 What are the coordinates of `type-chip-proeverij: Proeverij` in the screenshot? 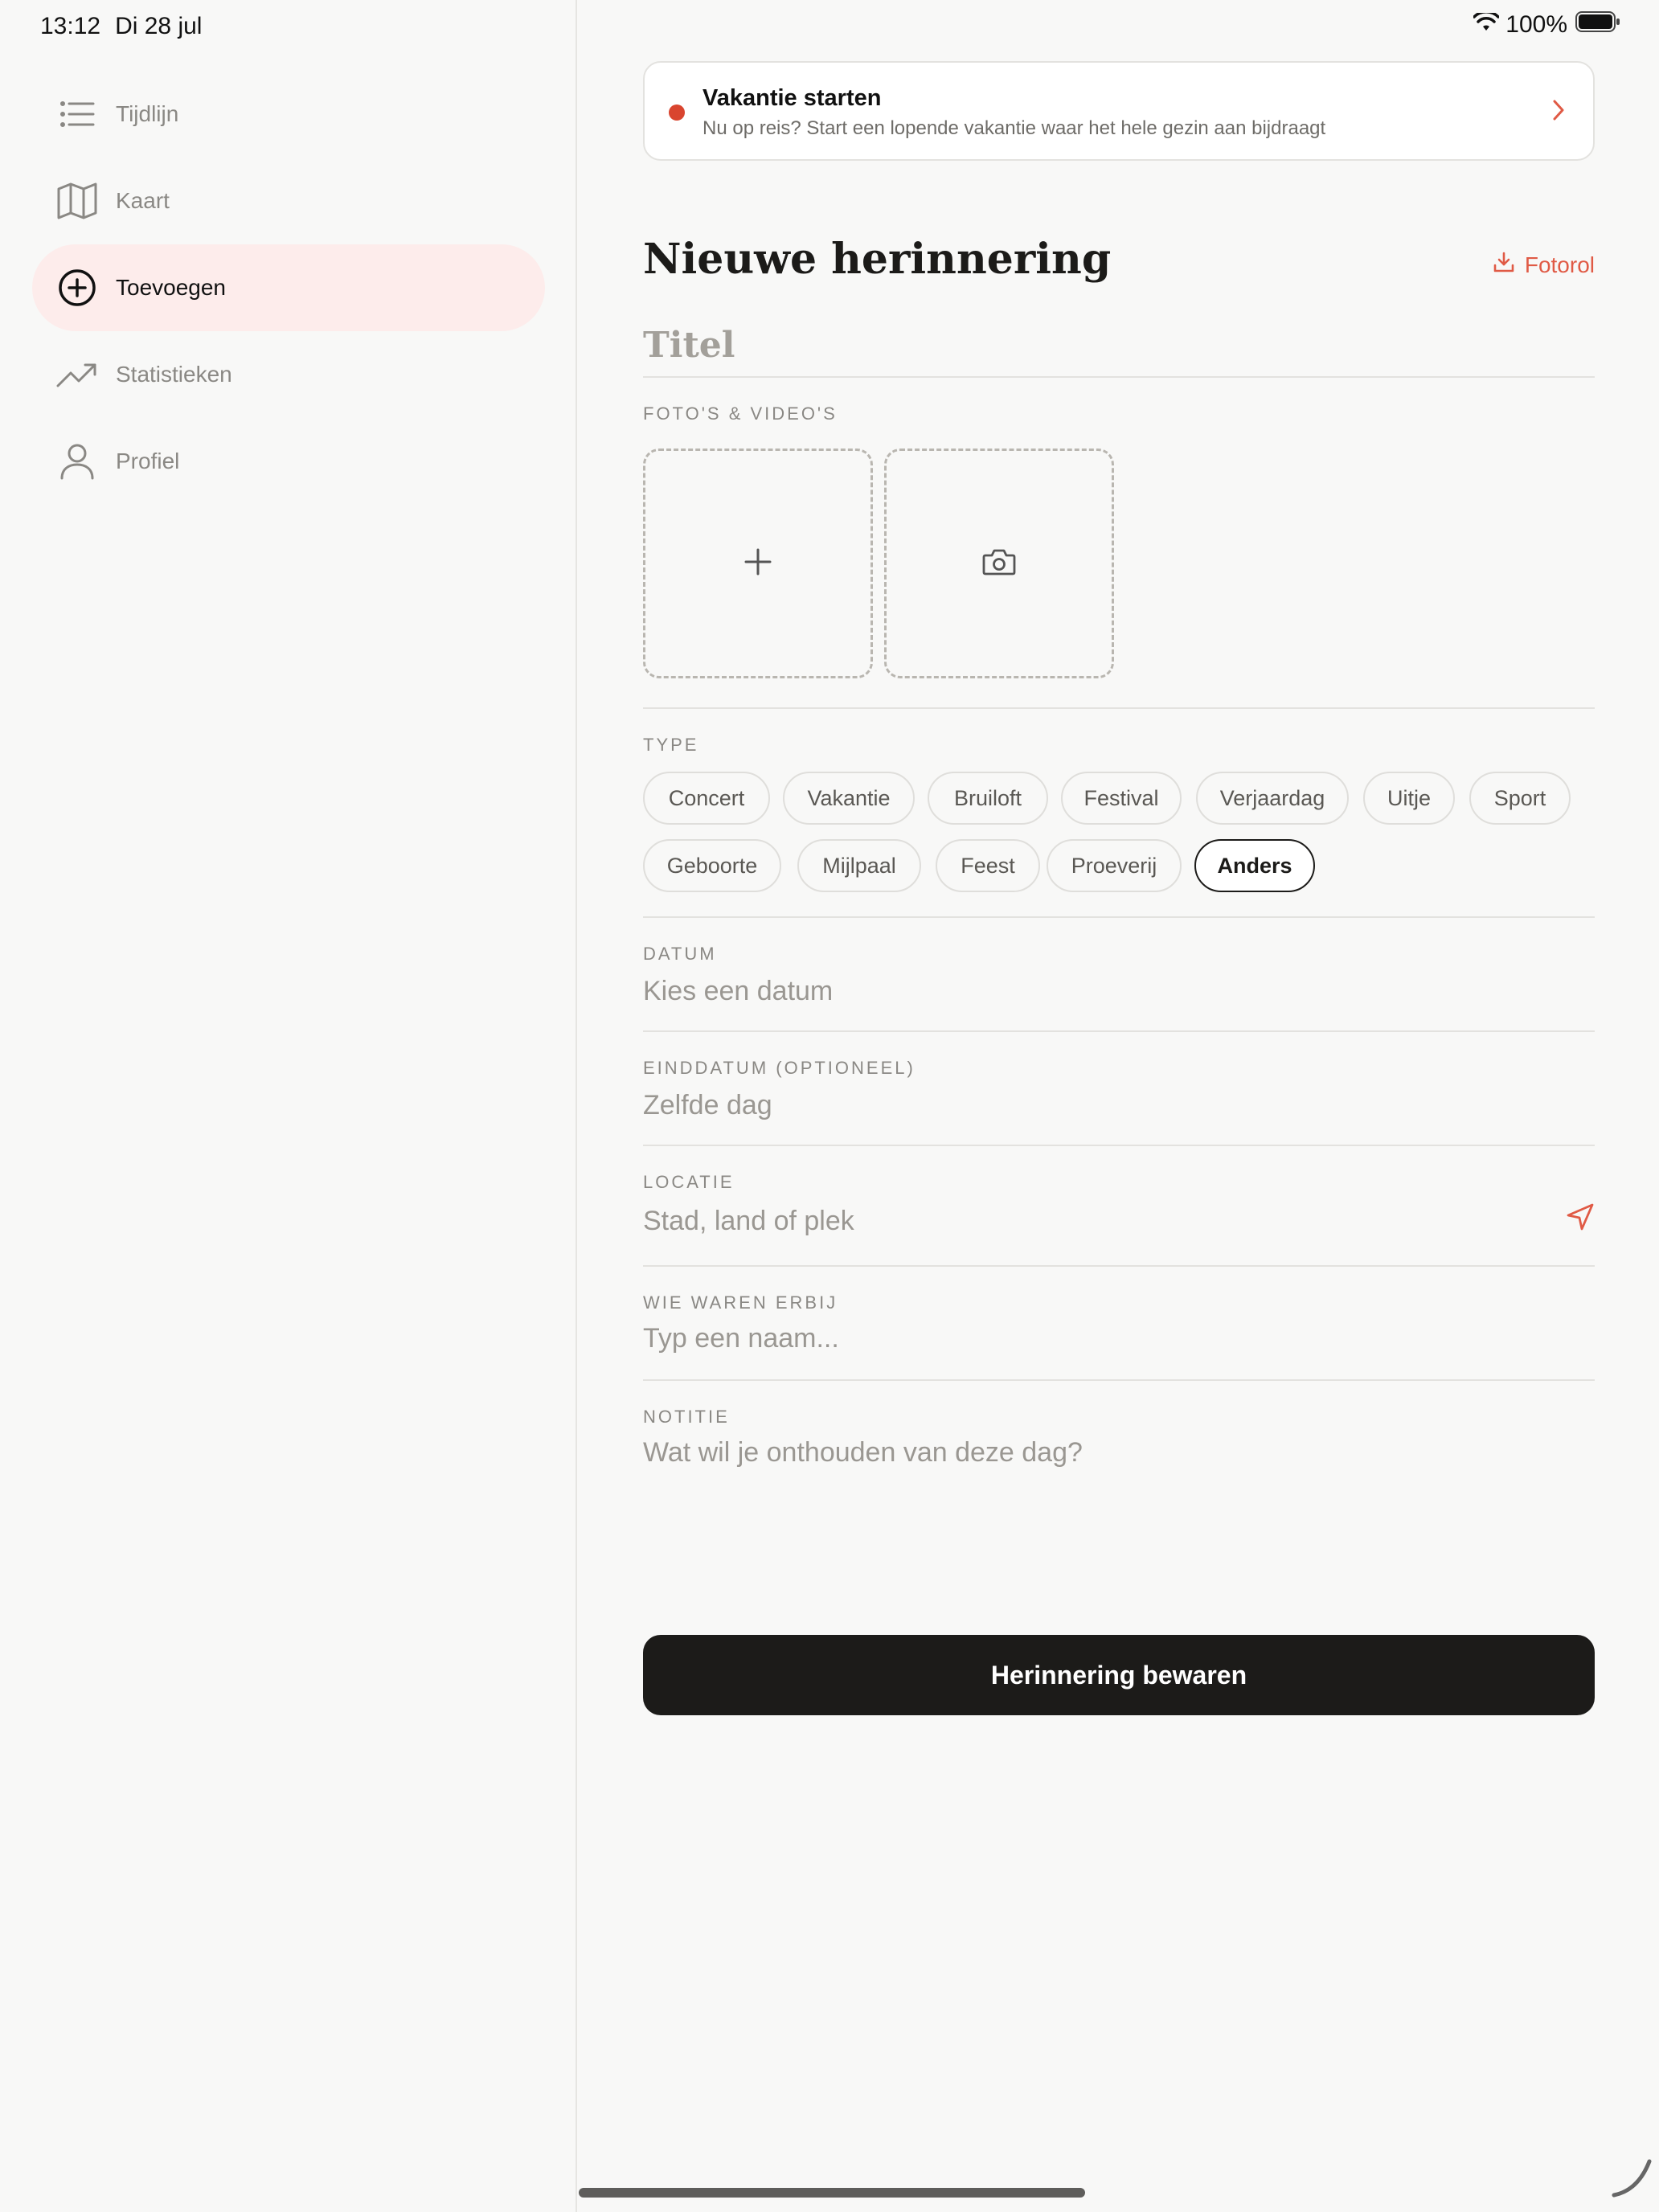 It's located at (1114, 865).